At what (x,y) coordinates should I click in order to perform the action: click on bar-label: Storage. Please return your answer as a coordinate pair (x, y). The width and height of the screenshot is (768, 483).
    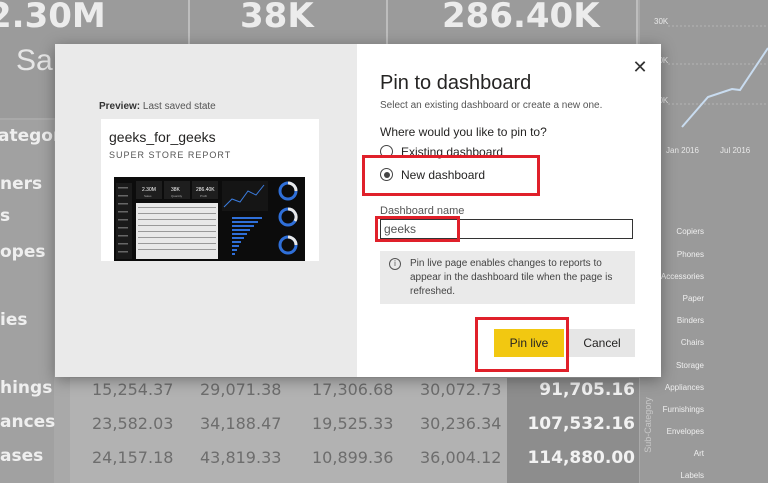
    Looking at the image, I should click on (689, 365).